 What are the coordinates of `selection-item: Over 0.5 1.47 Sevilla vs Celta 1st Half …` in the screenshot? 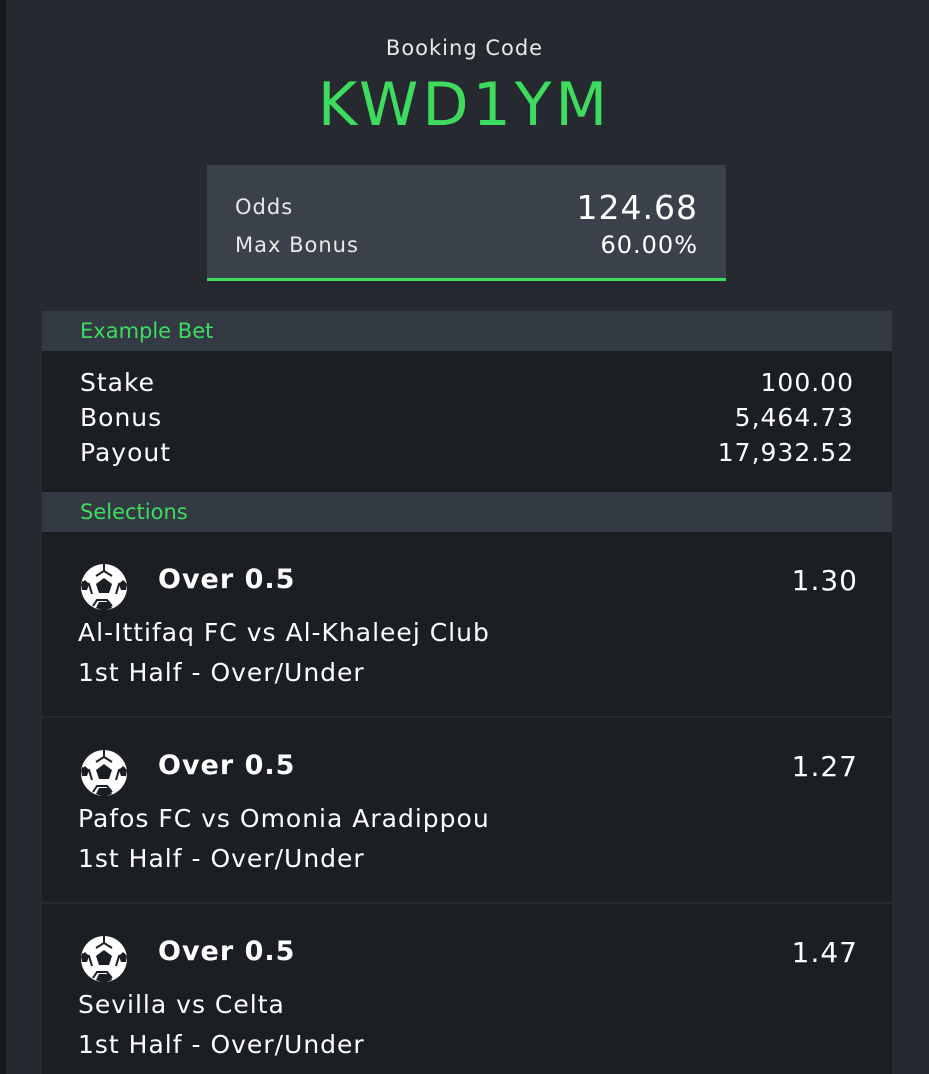 It's located at (467, 989).